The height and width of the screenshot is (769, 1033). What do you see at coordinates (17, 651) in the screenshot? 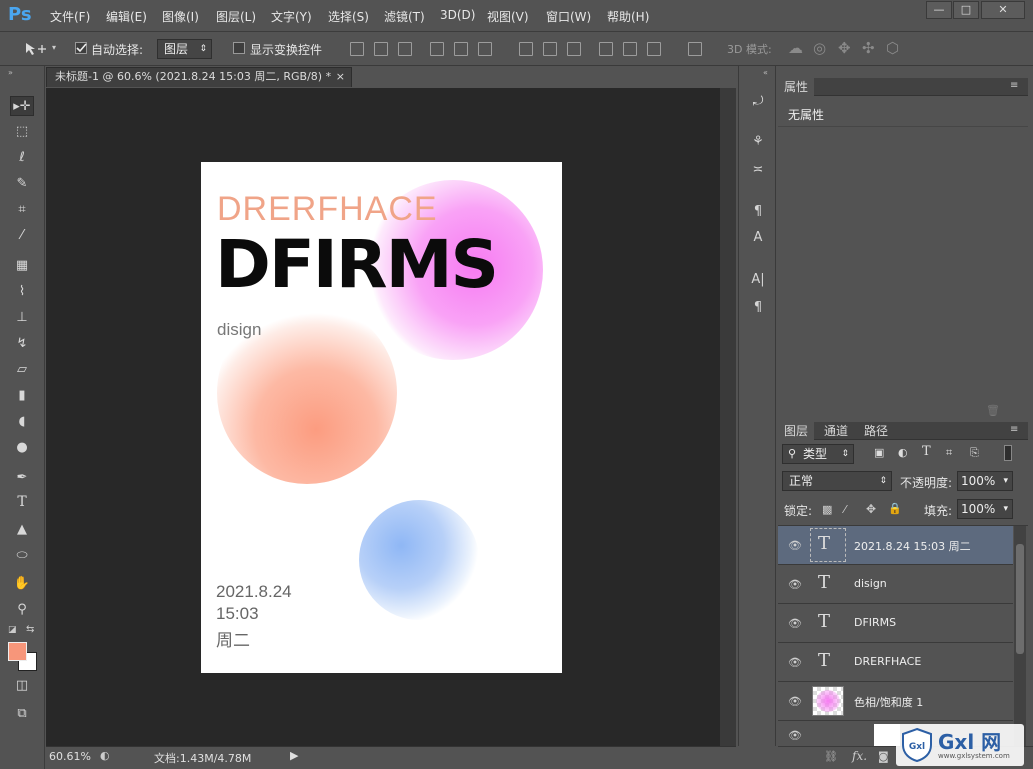
I see `foreground-color-swatch` at bounding box center [17, 651].